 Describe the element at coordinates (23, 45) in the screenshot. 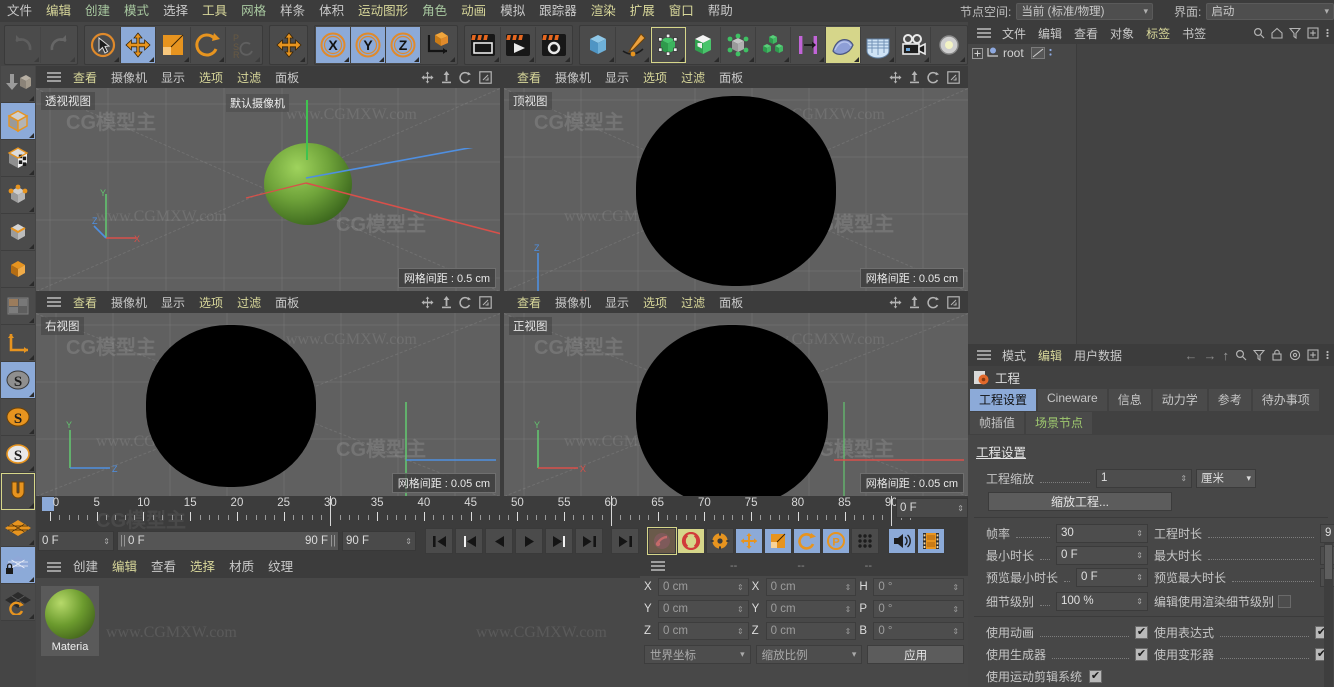

I see `undo-icon` at that location.